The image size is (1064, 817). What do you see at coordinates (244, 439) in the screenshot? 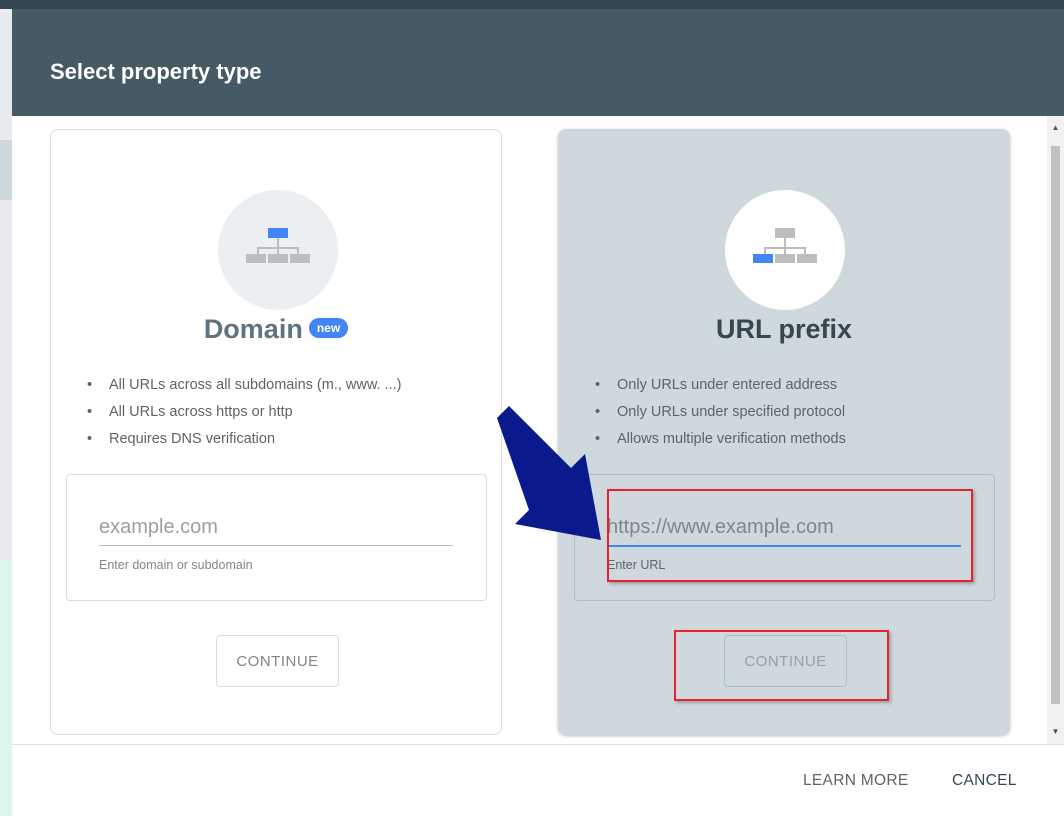
I see `list-item: Requires DNS verification` at bounding box center [244, 439].